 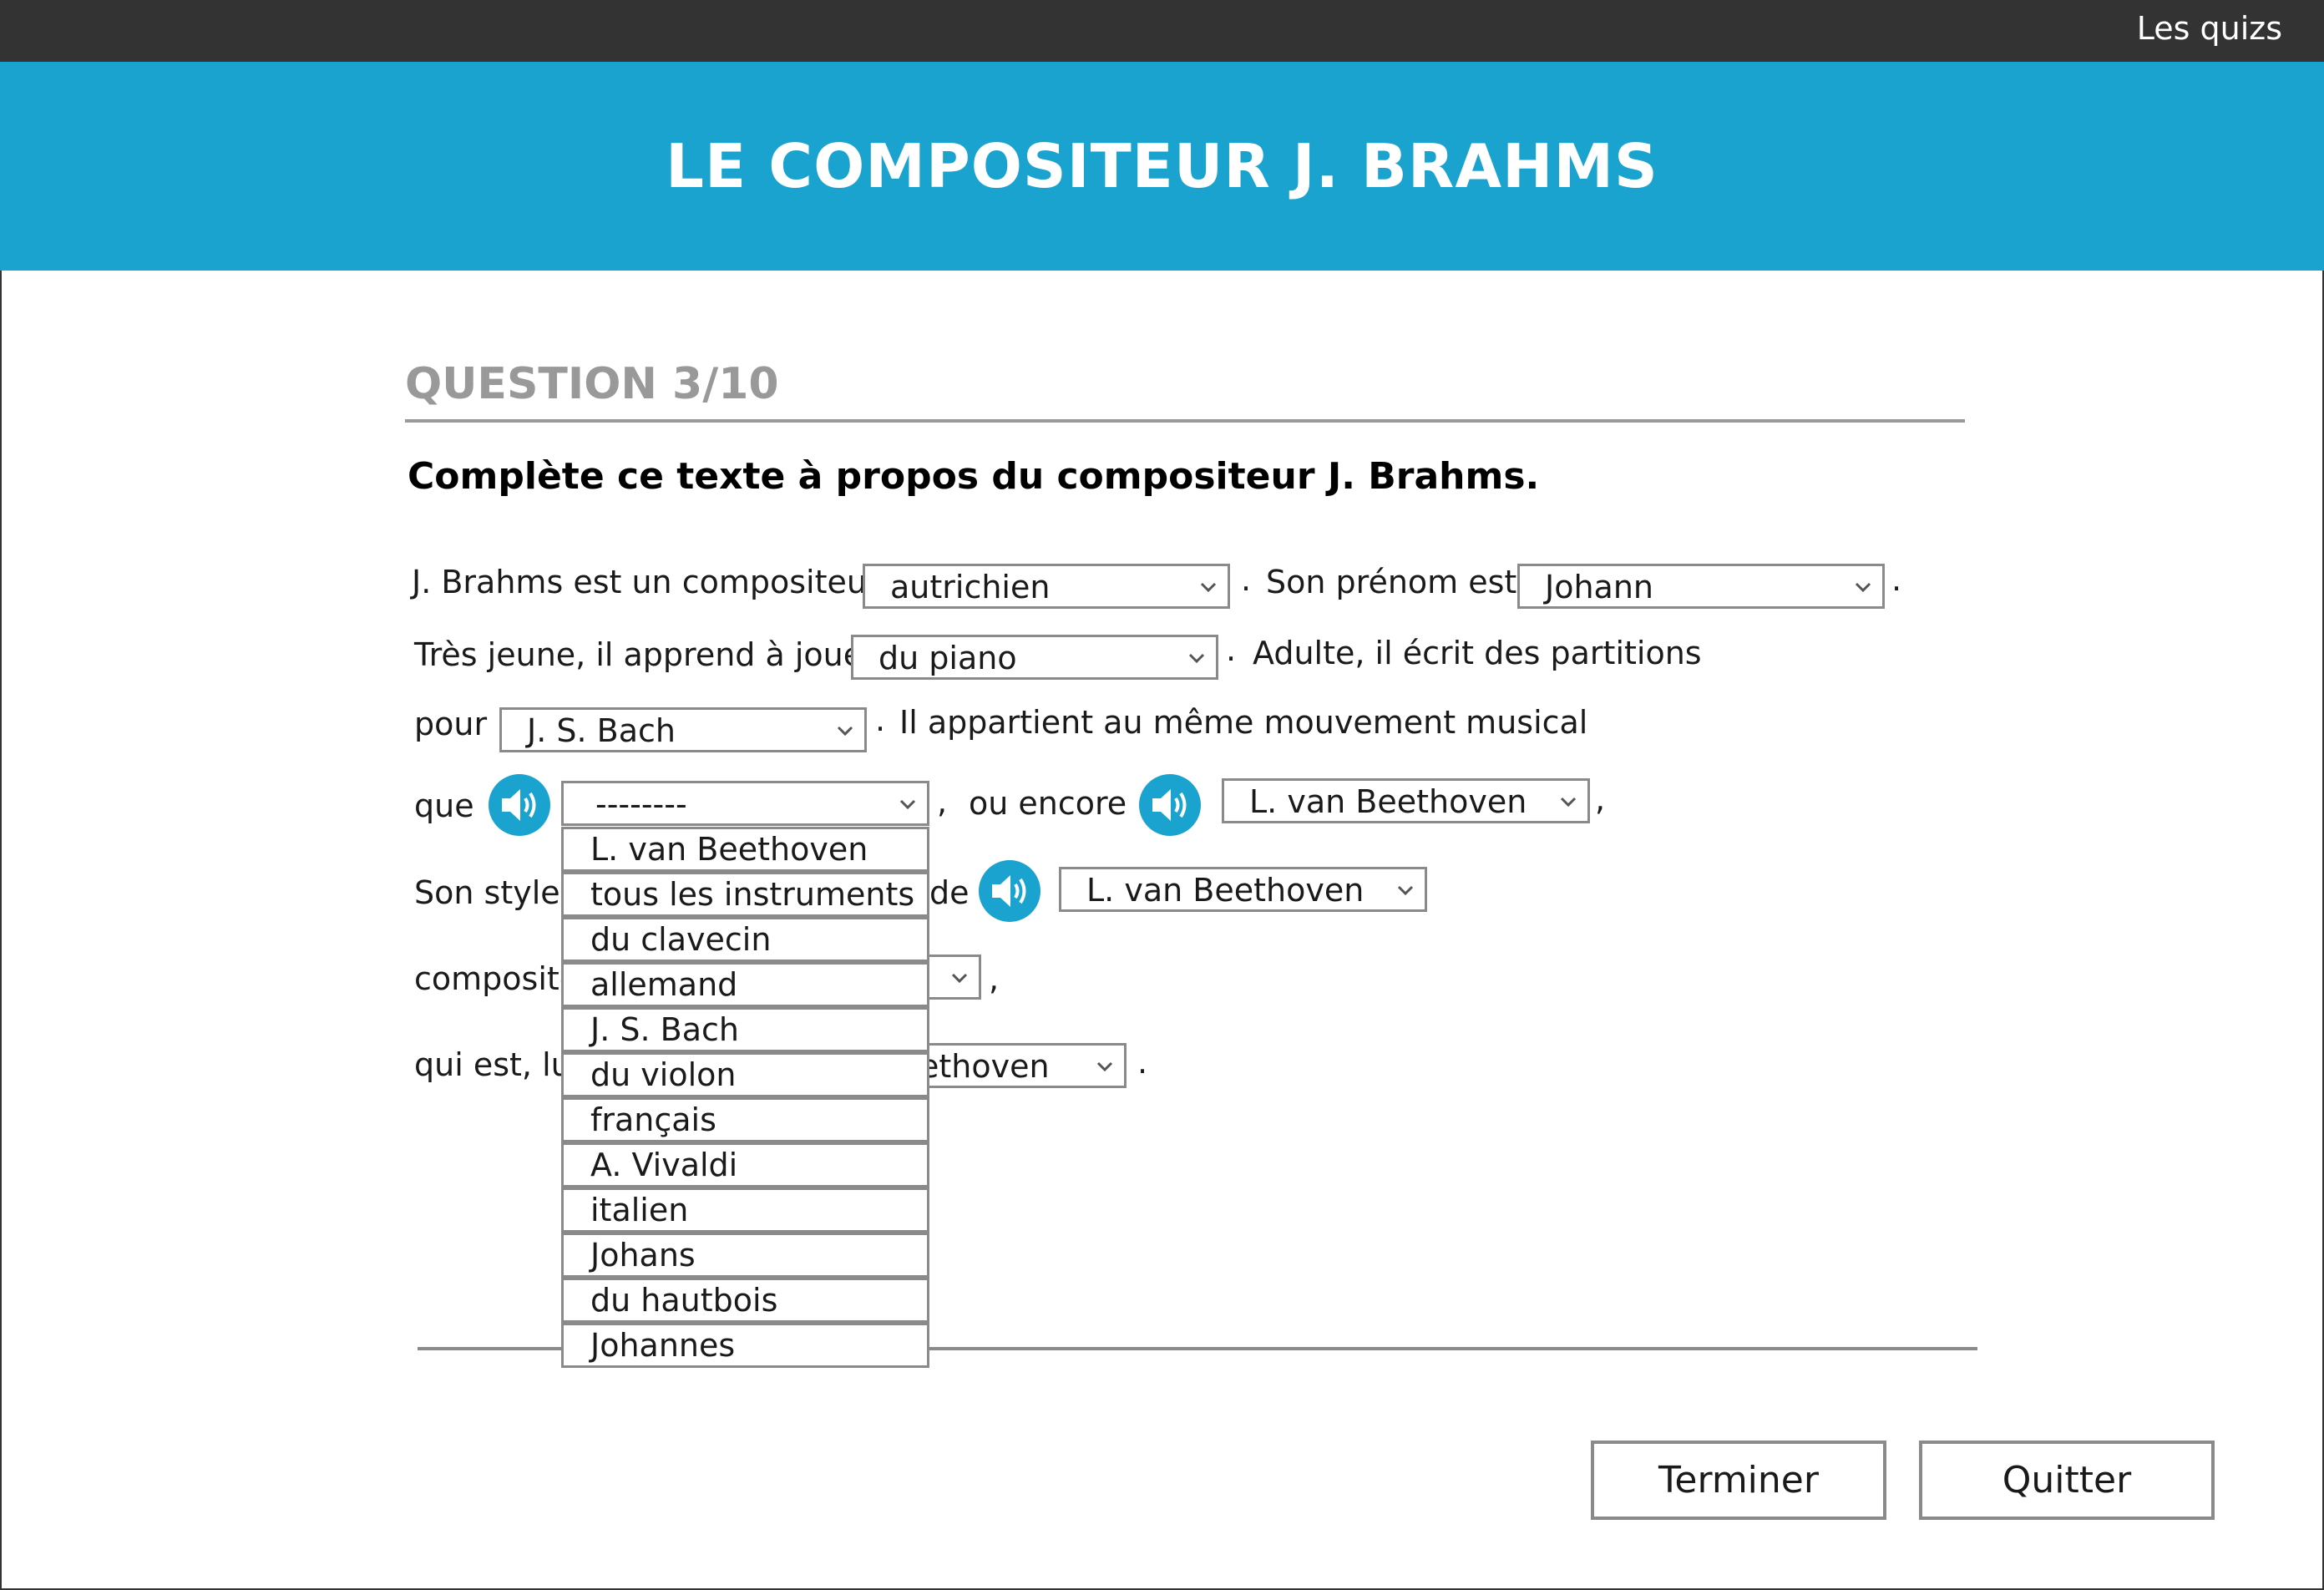 I want to click on quit-button: Quitter, so click(x=2067, y=1480).